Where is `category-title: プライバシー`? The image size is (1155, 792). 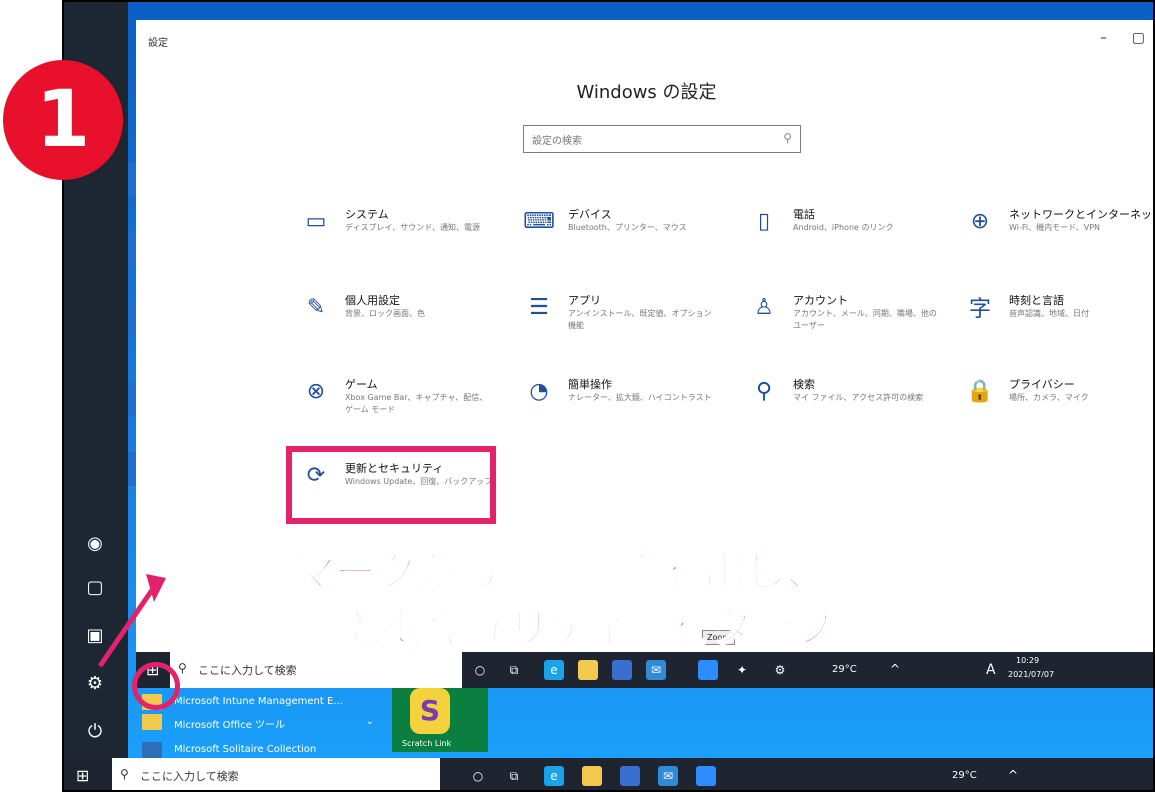 category-title: プライバシー is located at coordinates (1042, 384).